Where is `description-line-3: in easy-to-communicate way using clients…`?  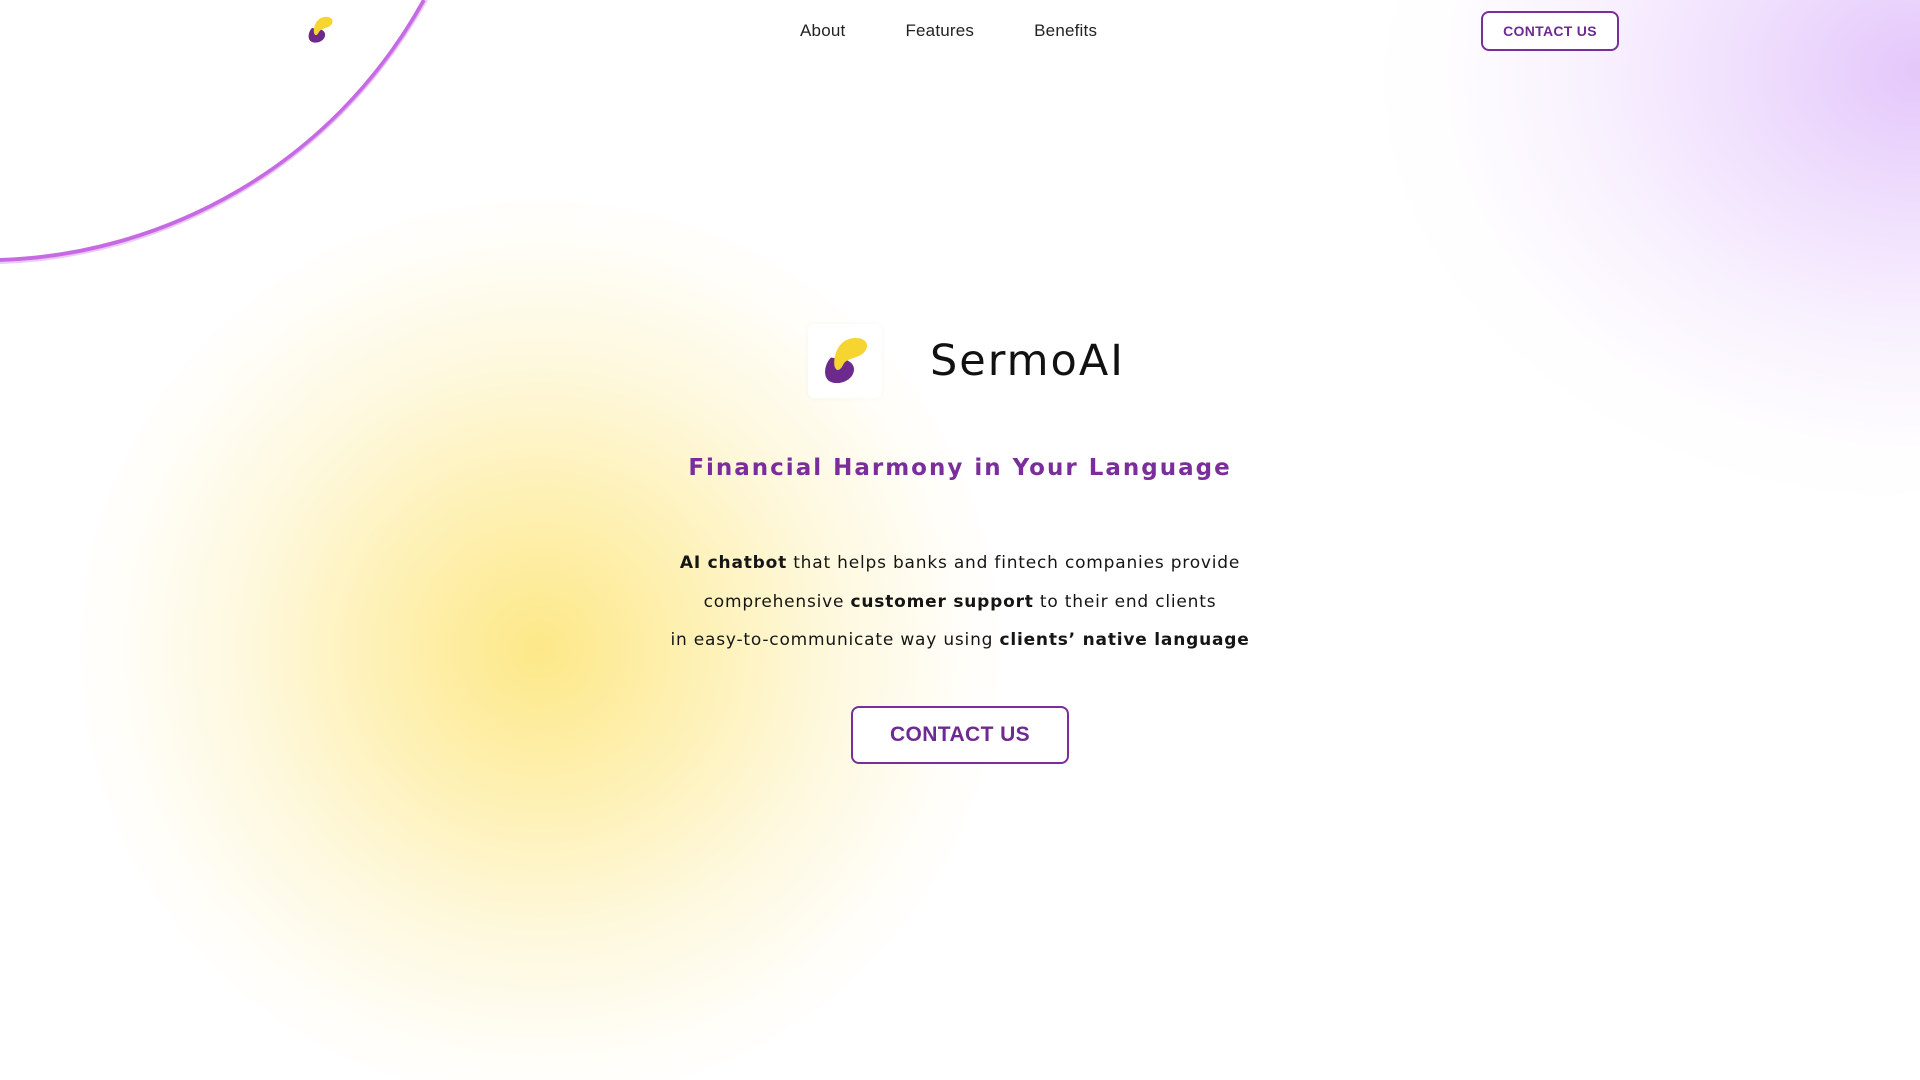
description-line-3: in easy-to-communicate way using clients… is located at coordinates (960, 640).